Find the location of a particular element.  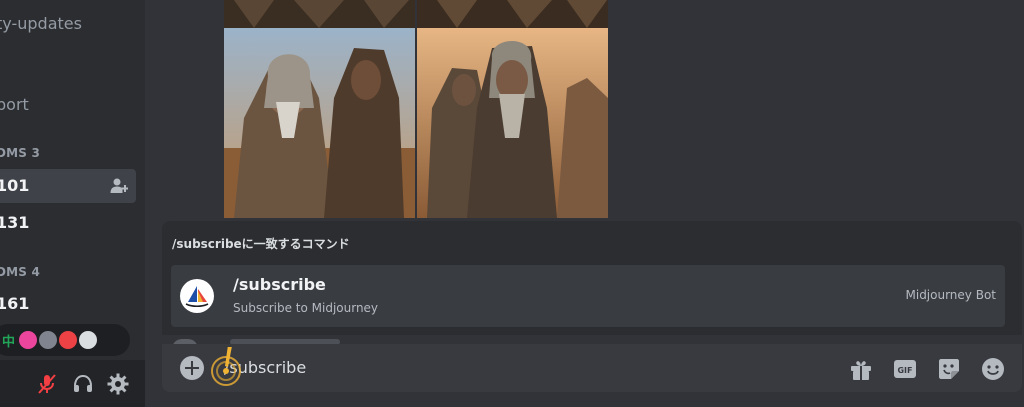

midjourney-logo-icon is located at coordinates (197, 296).